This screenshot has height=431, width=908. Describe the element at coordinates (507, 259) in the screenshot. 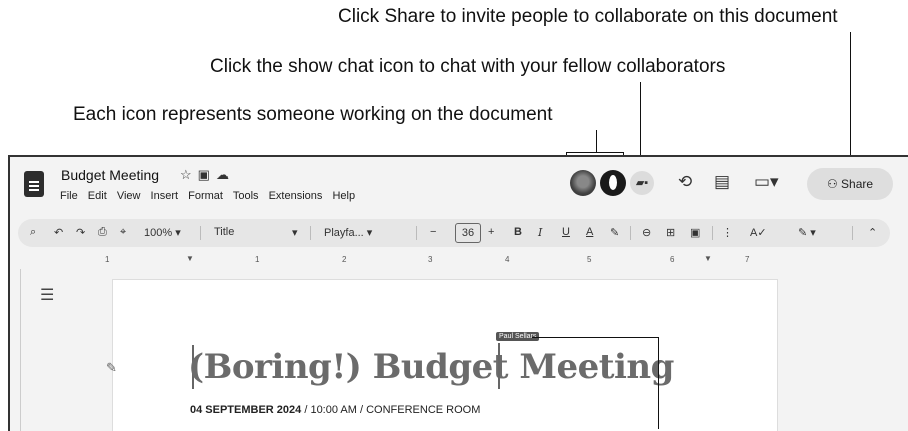

I see `ruler-label: 4` at that location.